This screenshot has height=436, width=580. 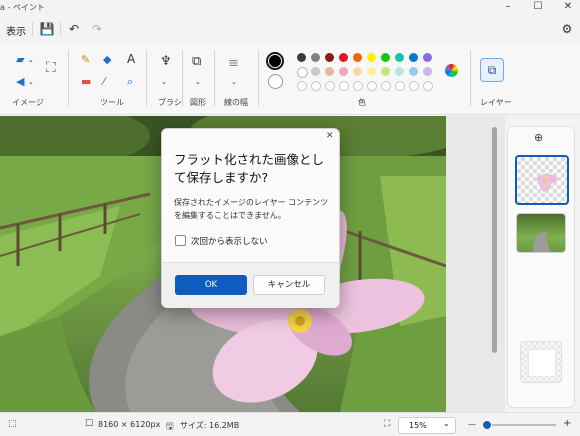 I want to click on group-label-colors: 色, so click(x=362, y=102).